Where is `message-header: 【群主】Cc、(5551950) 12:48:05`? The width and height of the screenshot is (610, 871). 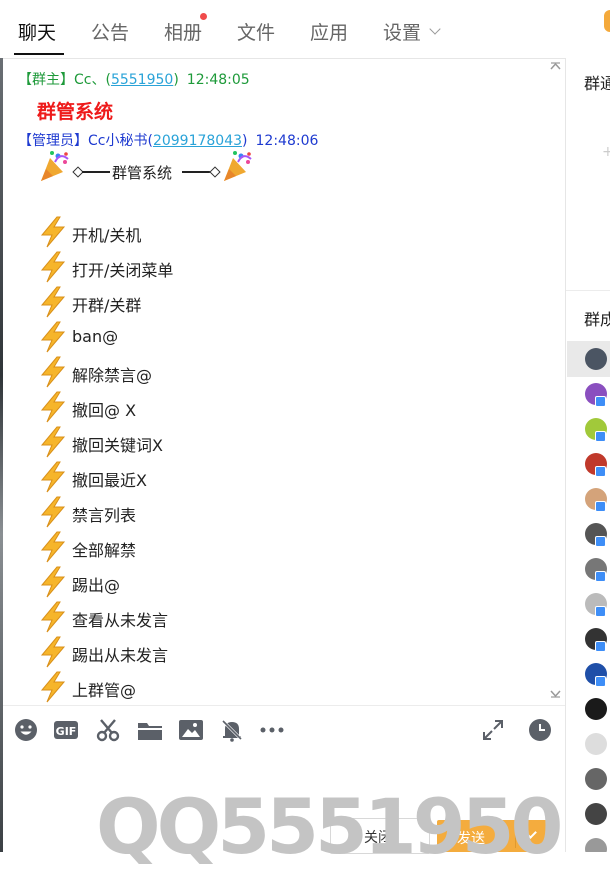
message-header: 【群主】Cc、(5551950) 12:48:05 is located at coordinates (134, 80).